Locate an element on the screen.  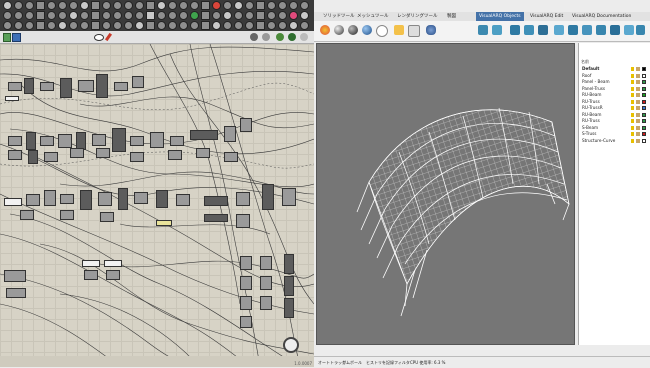
curtain-wall-icon is located at coordinates (497, 30).